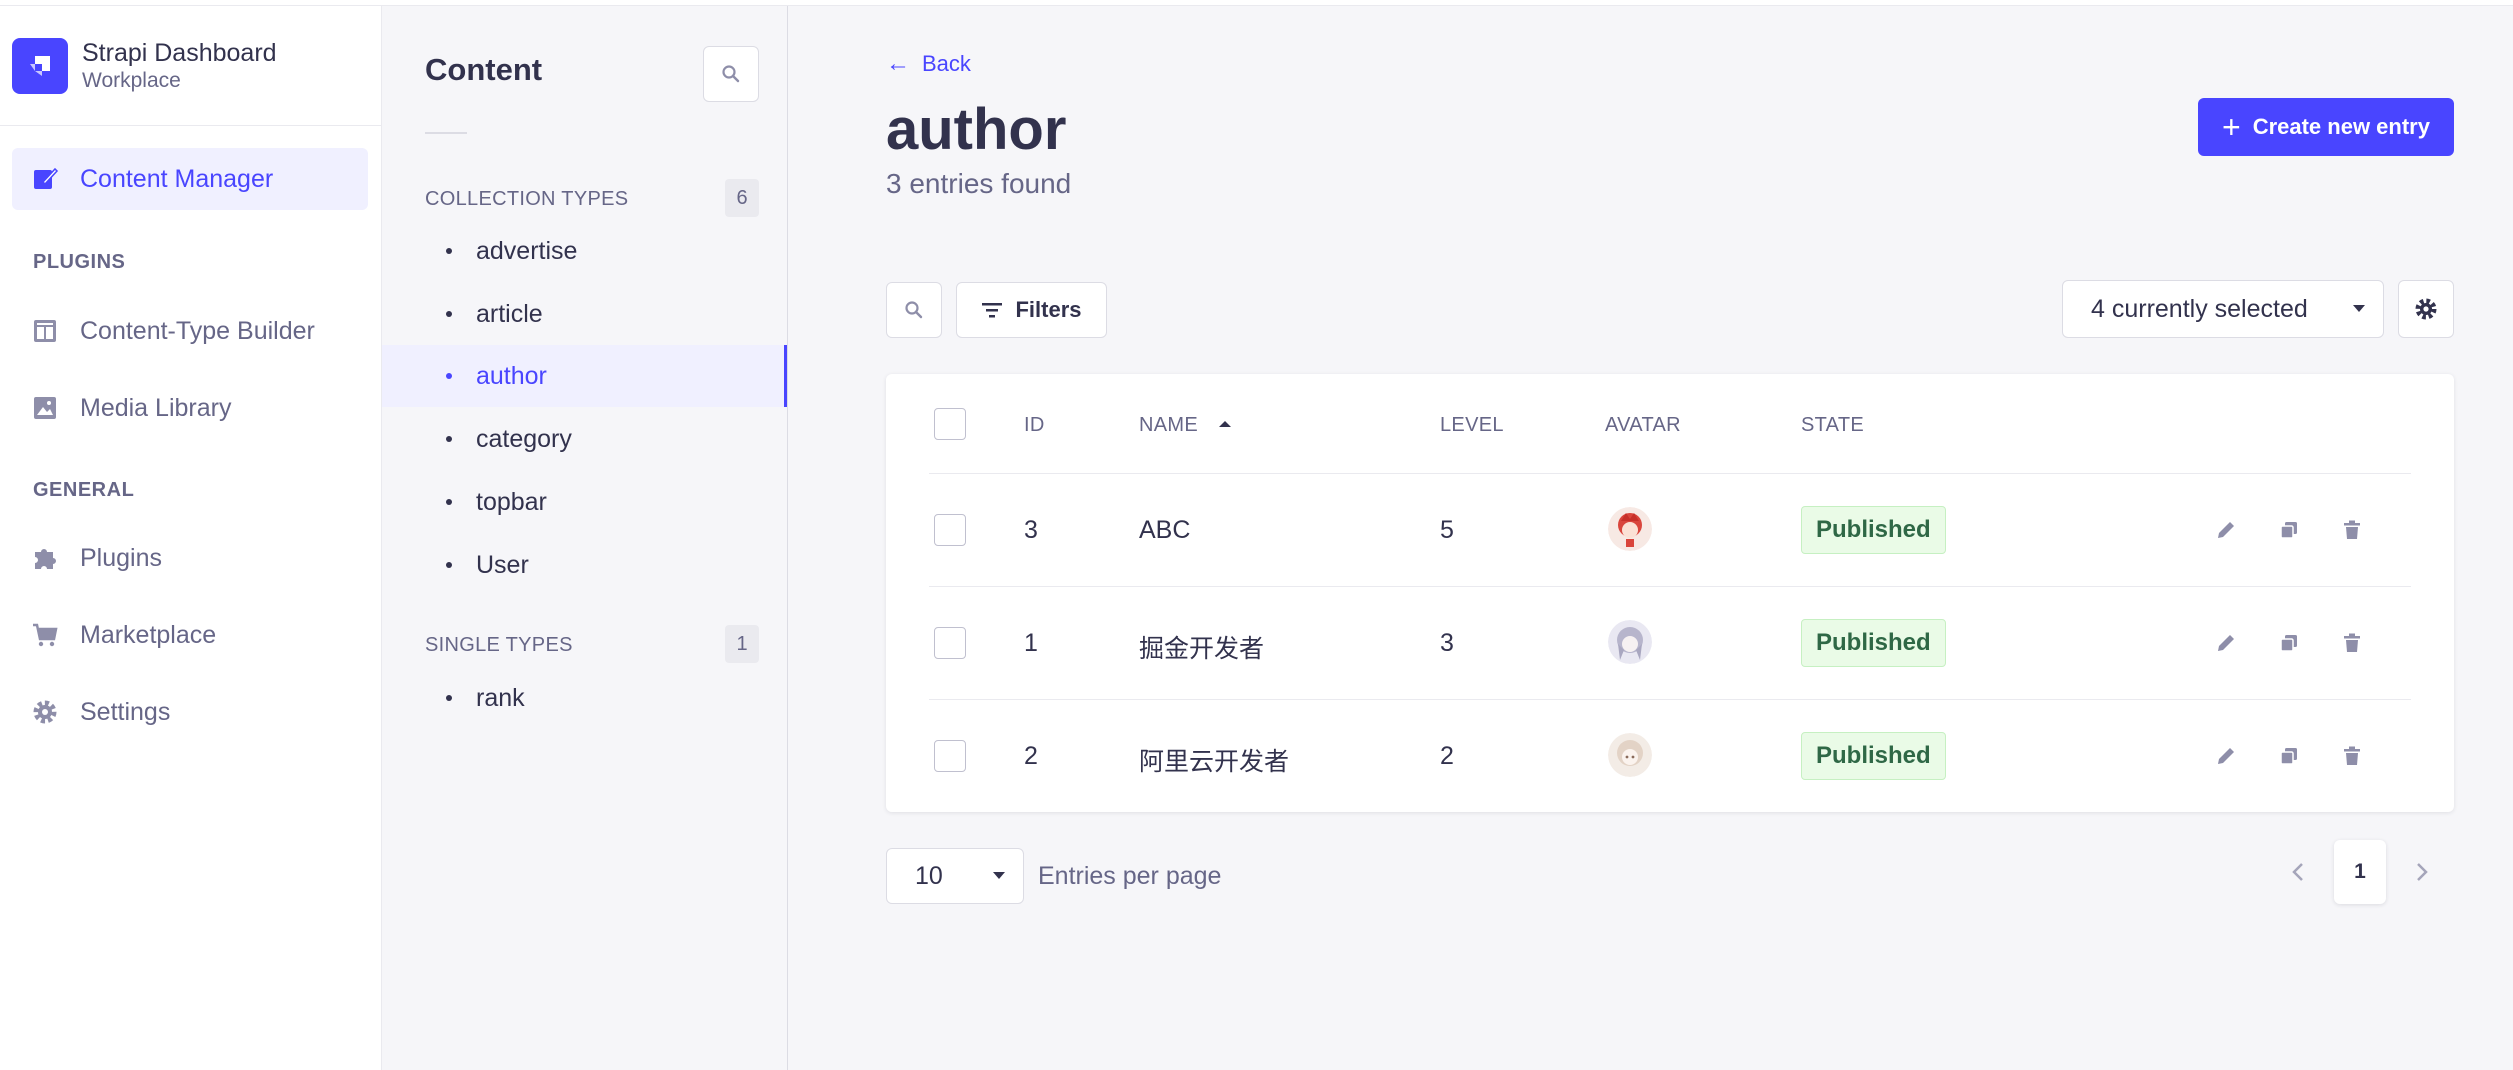  What do you see at coordinates (584, 376) in the screenshot?
I see `collection-item-author: author` at bounding box center [584, 376].